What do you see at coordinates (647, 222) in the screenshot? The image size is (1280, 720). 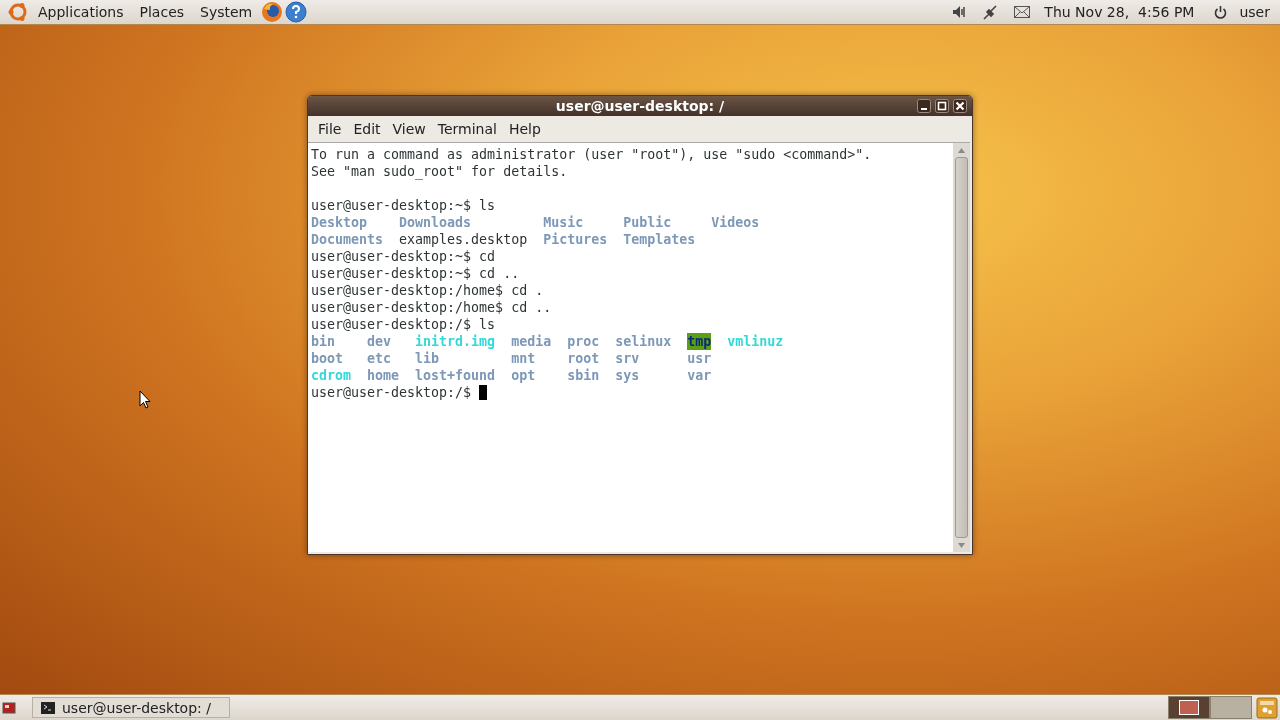 I see `directory-name: Public` at bounding box center [647, 222].